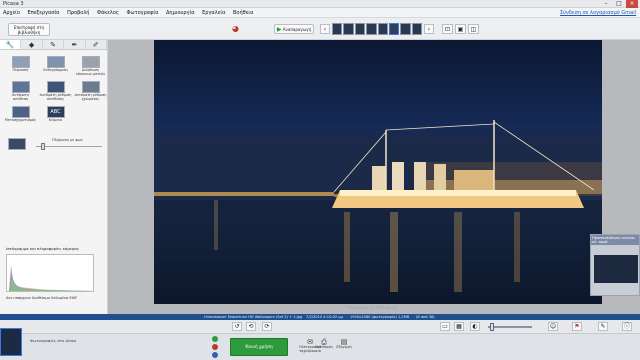 The width and height of the screenshot is (640, 360). Describe the element at coordinates (97, 44) in the screenshot. I see `tab-extra-effects-icon: ✐` at that location.